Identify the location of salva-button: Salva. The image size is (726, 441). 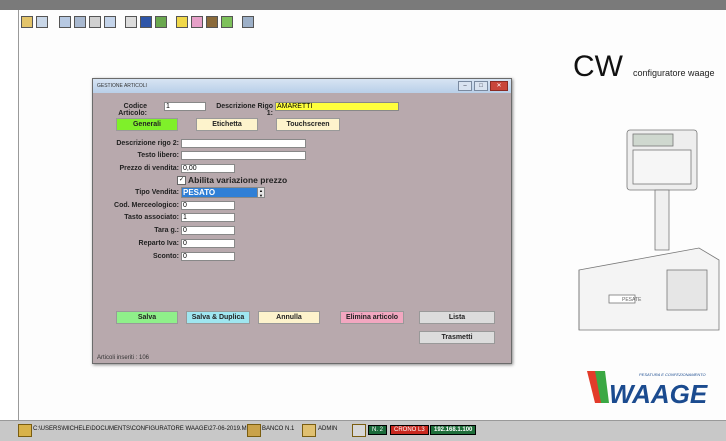
(147, 317).